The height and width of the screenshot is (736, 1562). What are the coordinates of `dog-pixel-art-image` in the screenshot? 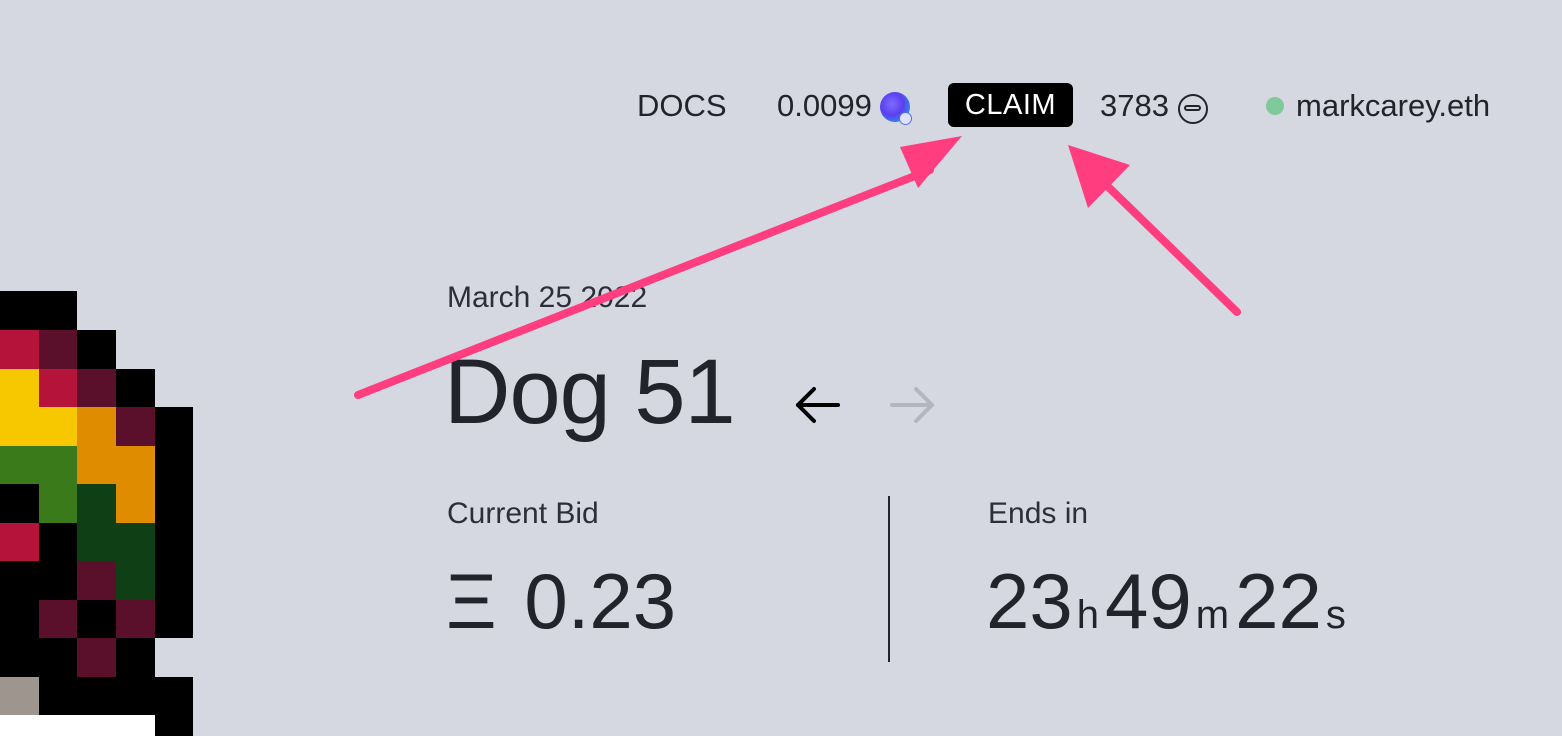 It's located at (96, 513).